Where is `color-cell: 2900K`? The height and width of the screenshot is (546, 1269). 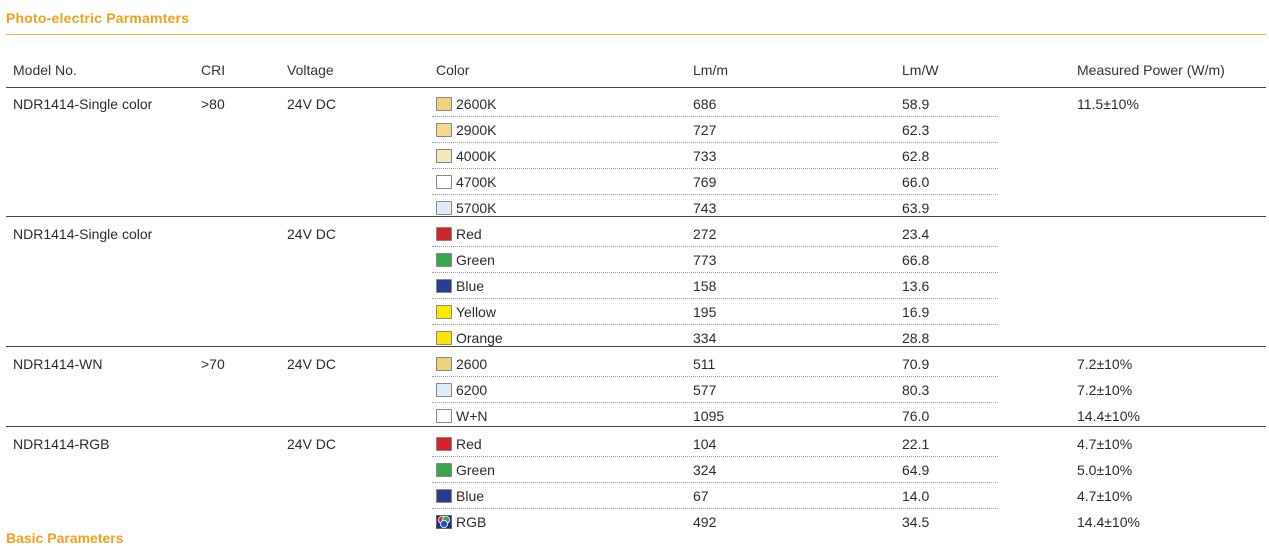 color-cell: 2900K is located at coordinates (466, 130).